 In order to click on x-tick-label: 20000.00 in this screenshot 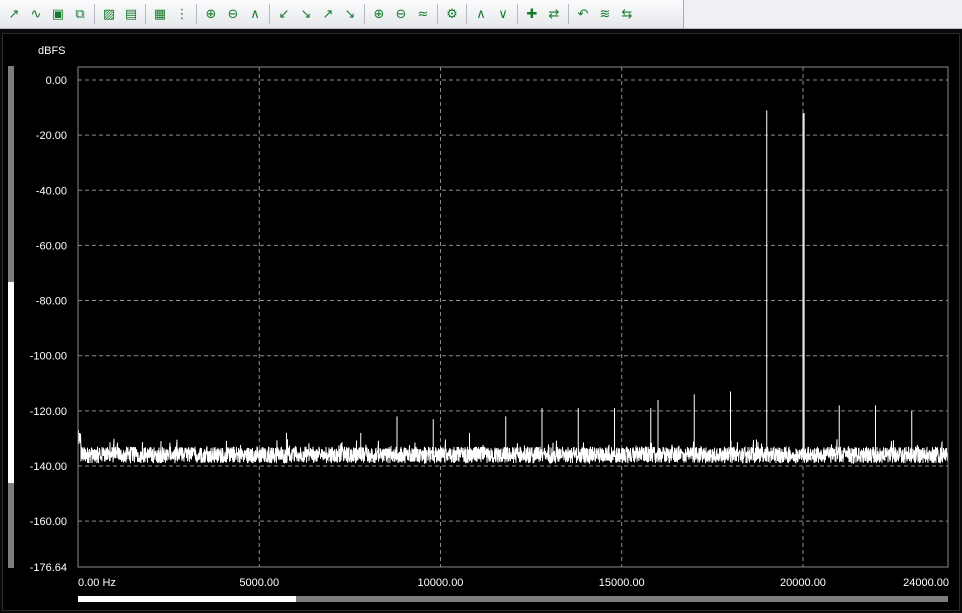, I will do `click(803, 583)`.